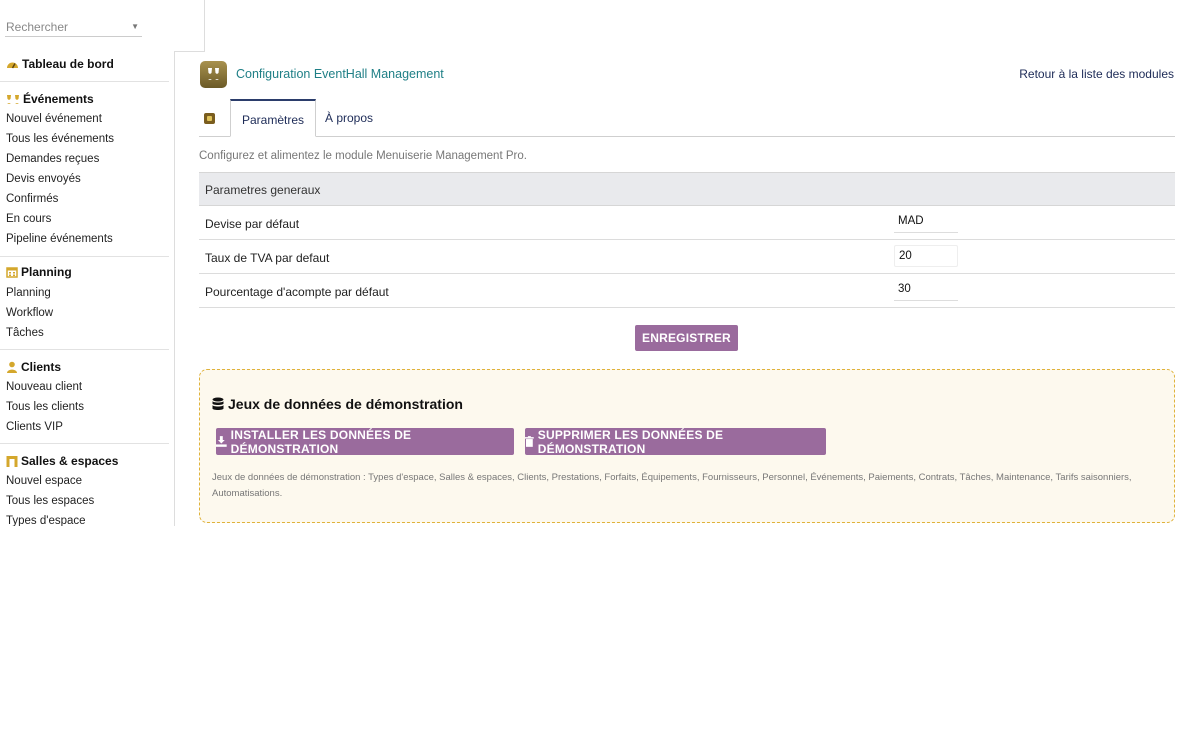 The image size is (1200, 743). What do you see at coordinates (529, 441) in the screenshot?
I see `trash-icon` at bounding box center [529, 441].